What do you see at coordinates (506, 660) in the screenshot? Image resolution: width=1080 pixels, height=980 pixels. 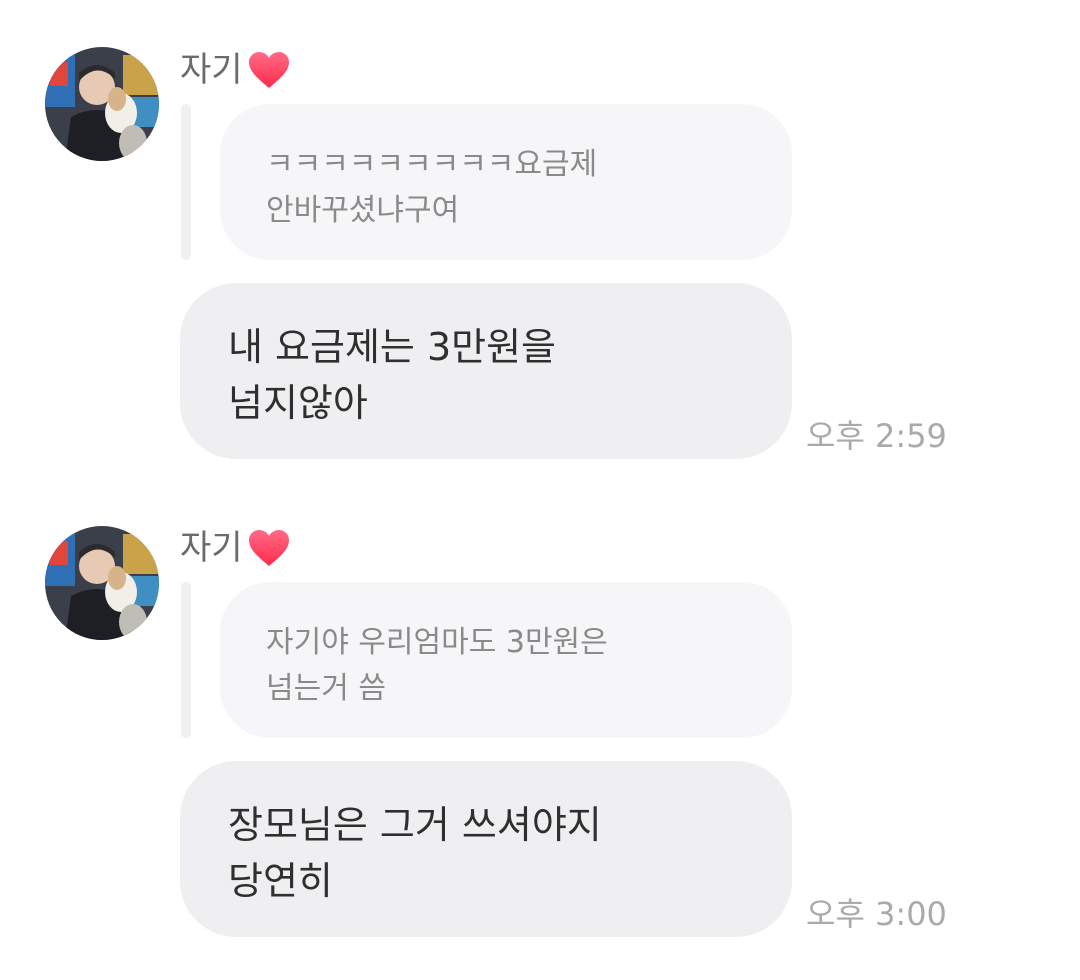 I see `quoted-message: 자기야 우리엄마도 3만원은 넘는거 씀` at bounding box center [506, 660].